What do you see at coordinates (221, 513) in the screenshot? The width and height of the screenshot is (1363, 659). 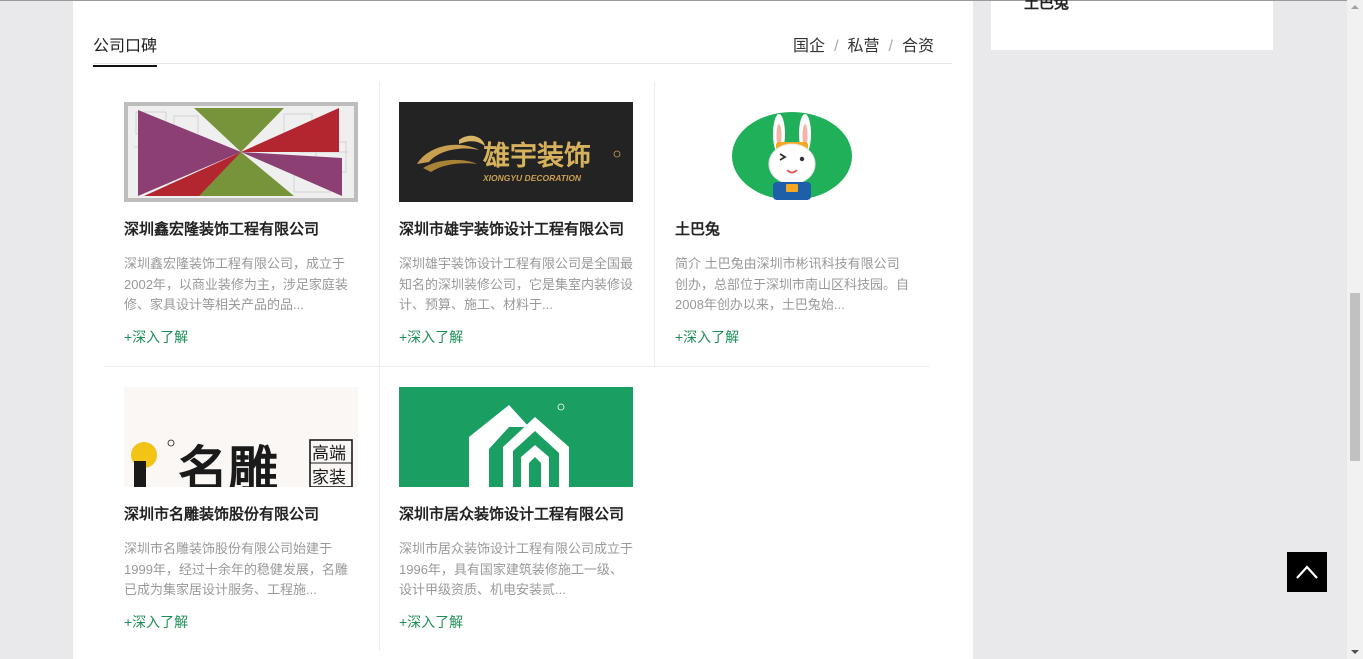 I see `company-name: 深圳市名雕装饰股份有限公司` at bounding box center [221, 513].